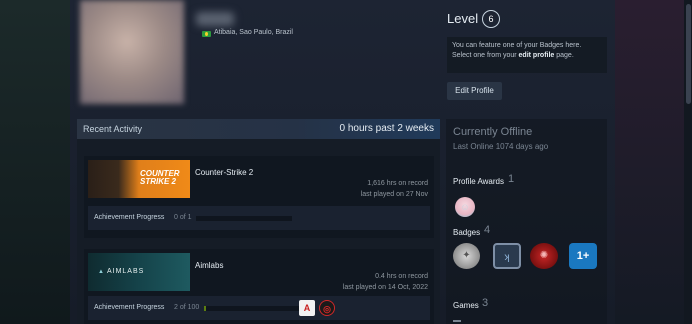 This screenshot has height=324, width=692. I want to click on edit-profile-button: Edit Profile, so click(474, 91).